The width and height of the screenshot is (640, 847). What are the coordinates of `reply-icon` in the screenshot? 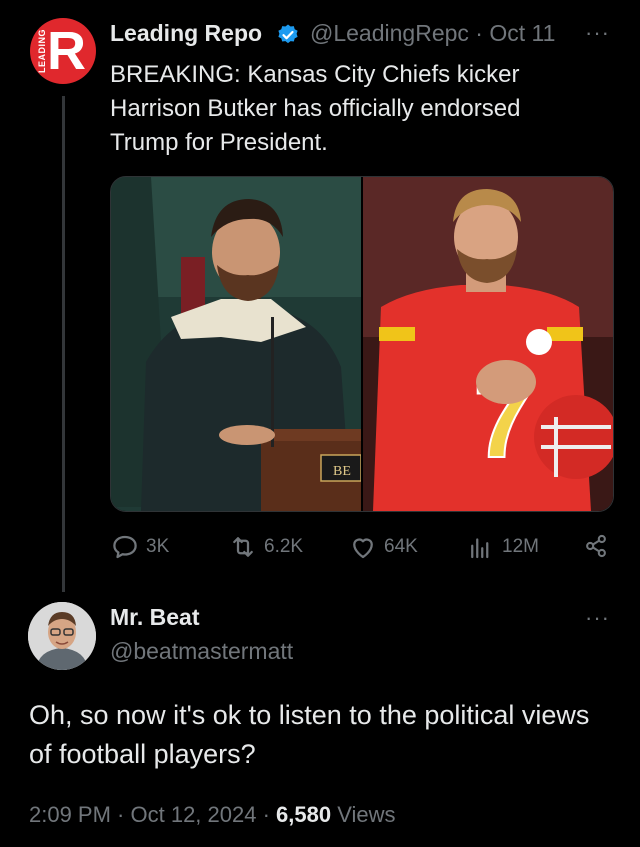 It's located at (125, 547).